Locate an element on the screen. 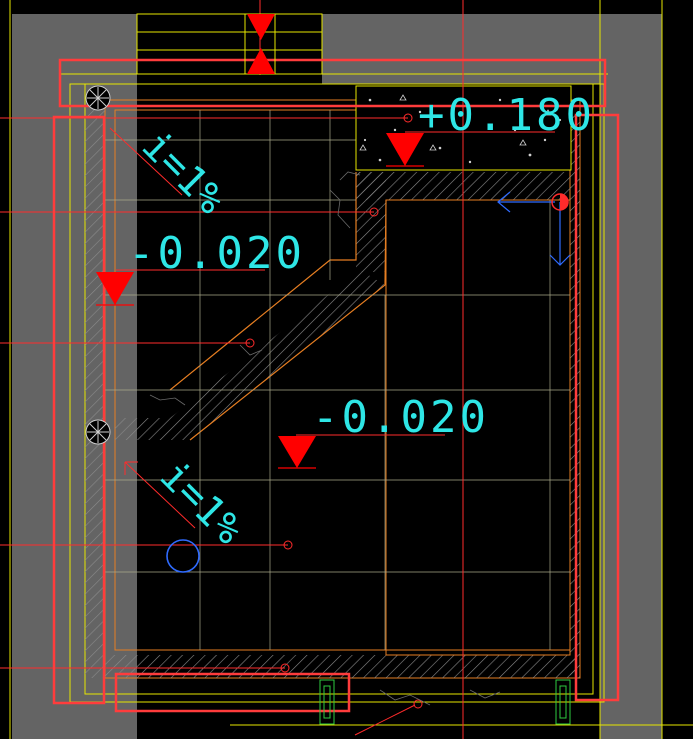  elevation-label-main: -0.020 is located at coordinates (400, 417).